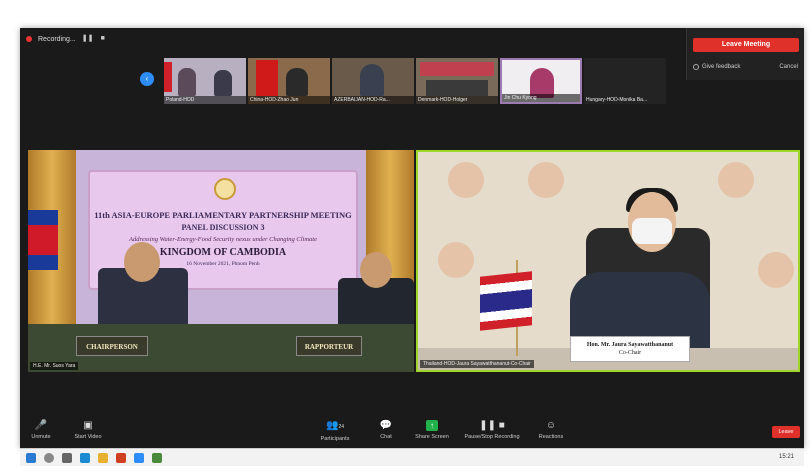  Describe the element at coordinates (335, 439) in the screenshot. I see `participants-label: Participants` at that location.